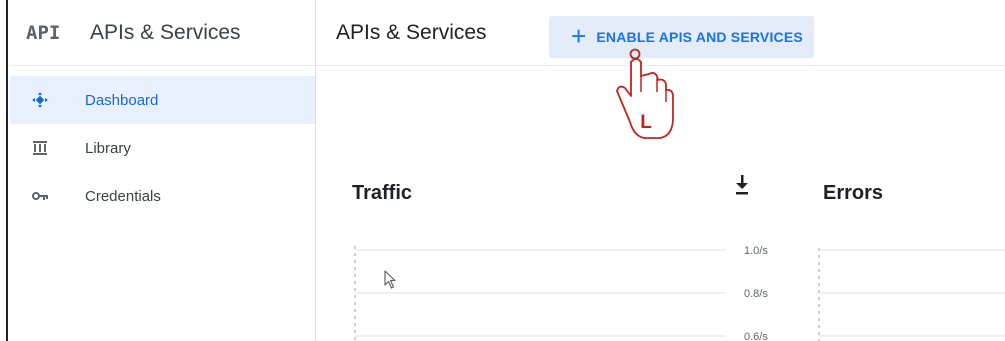  Describe the element at coordinates (108, 148) in the screenshot. I see `sidebar-item-label: Library` at that location.